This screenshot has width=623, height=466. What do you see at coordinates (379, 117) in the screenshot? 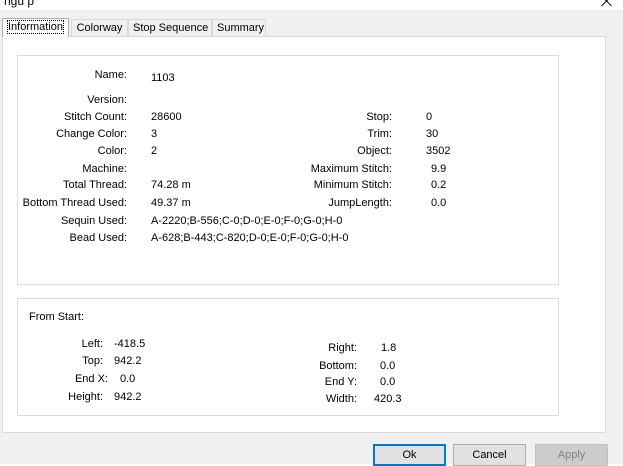
I see `stop-label: Stop:` at bounding box center [379, 117].